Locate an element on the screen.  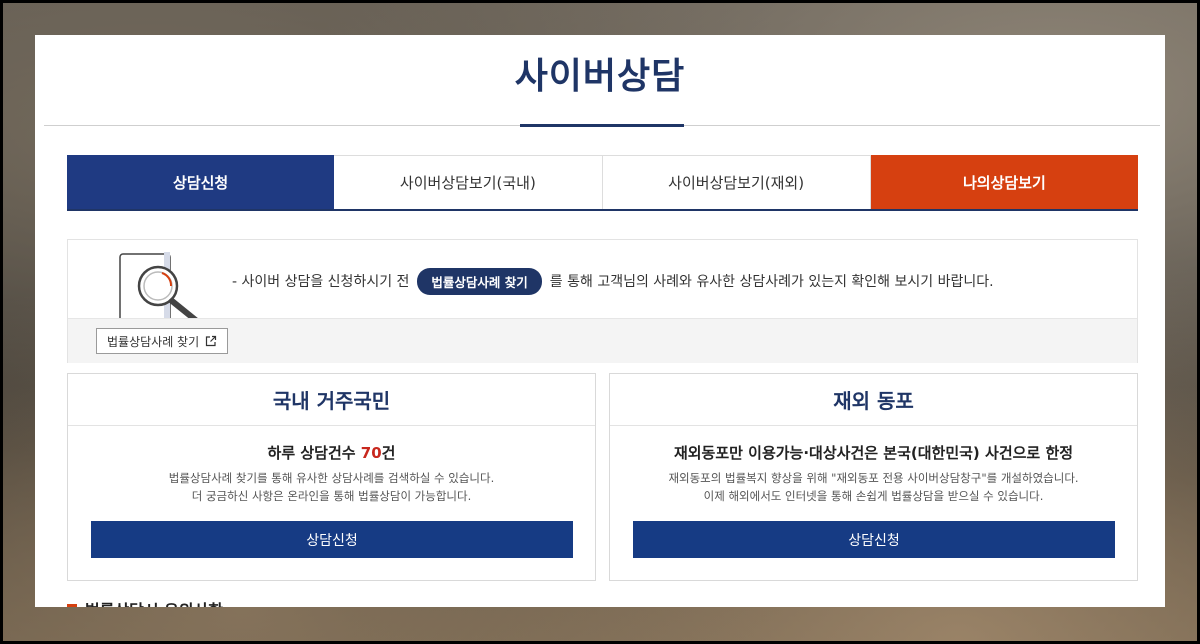
document-search-icon is located at coordinates (158, 285).